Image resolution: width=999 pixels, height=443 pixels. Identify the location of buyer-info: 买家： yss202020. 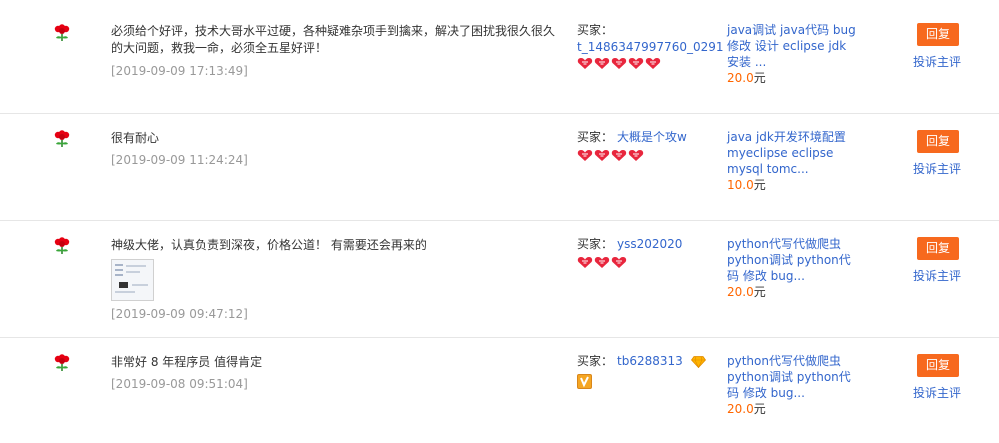
(629, 244).